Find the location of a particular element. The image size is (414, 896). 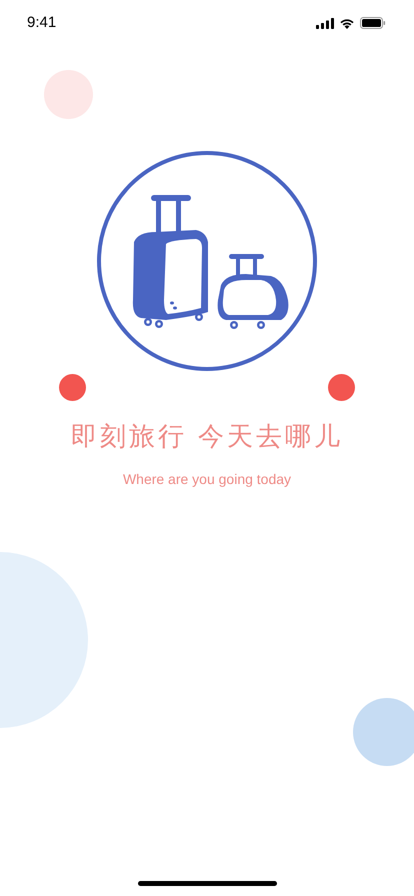

headline: 即刻旅行 今天去哪儿 is located at coordinates (207, 437).